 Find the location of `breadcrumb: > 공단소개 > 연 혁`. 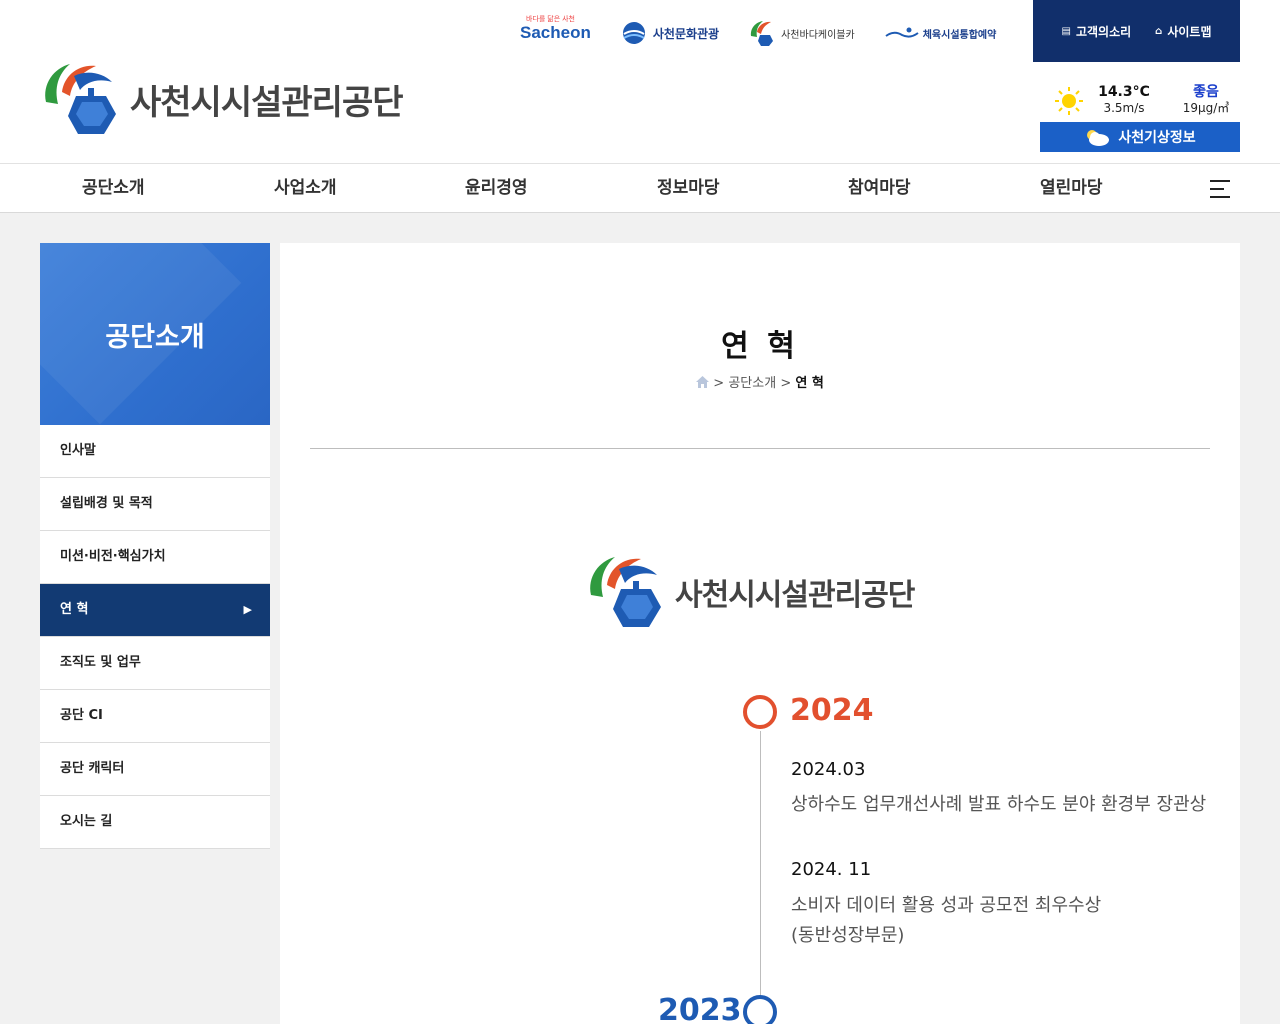

breadcrumb: > 공단소개 > 연 혁 is located at coordinates (760, 381).